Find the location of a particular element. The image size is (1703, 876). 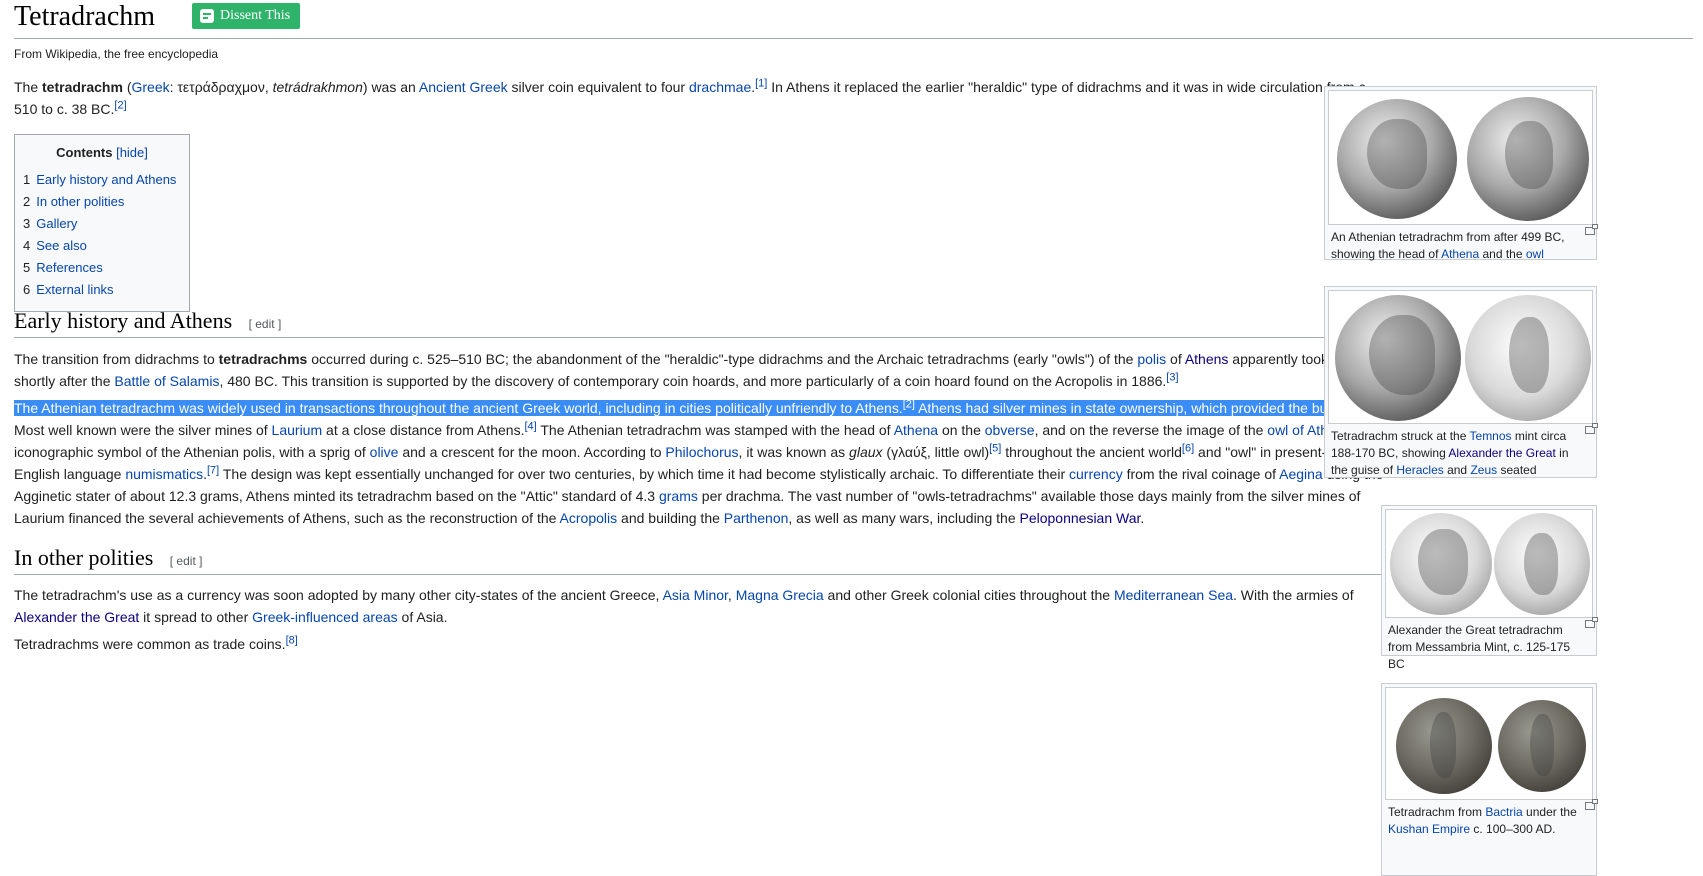

wiki-link: Laurium is located at coordinates (297, 430).